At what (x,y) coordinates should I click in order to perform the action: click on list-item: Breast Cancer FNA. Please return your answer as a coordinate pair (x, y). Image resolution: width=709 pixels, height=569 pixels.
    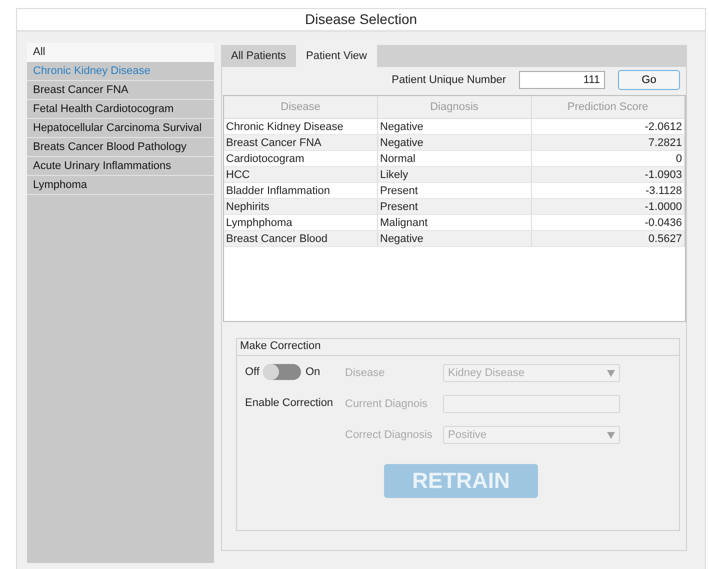
    Looking at the image, I should click on (120, 90).